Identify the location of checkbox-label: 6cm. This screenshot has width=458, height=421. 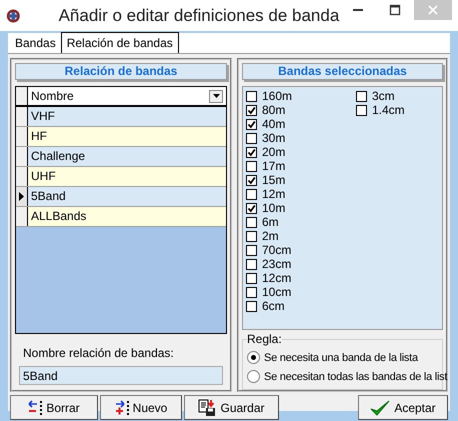
(273, 306).